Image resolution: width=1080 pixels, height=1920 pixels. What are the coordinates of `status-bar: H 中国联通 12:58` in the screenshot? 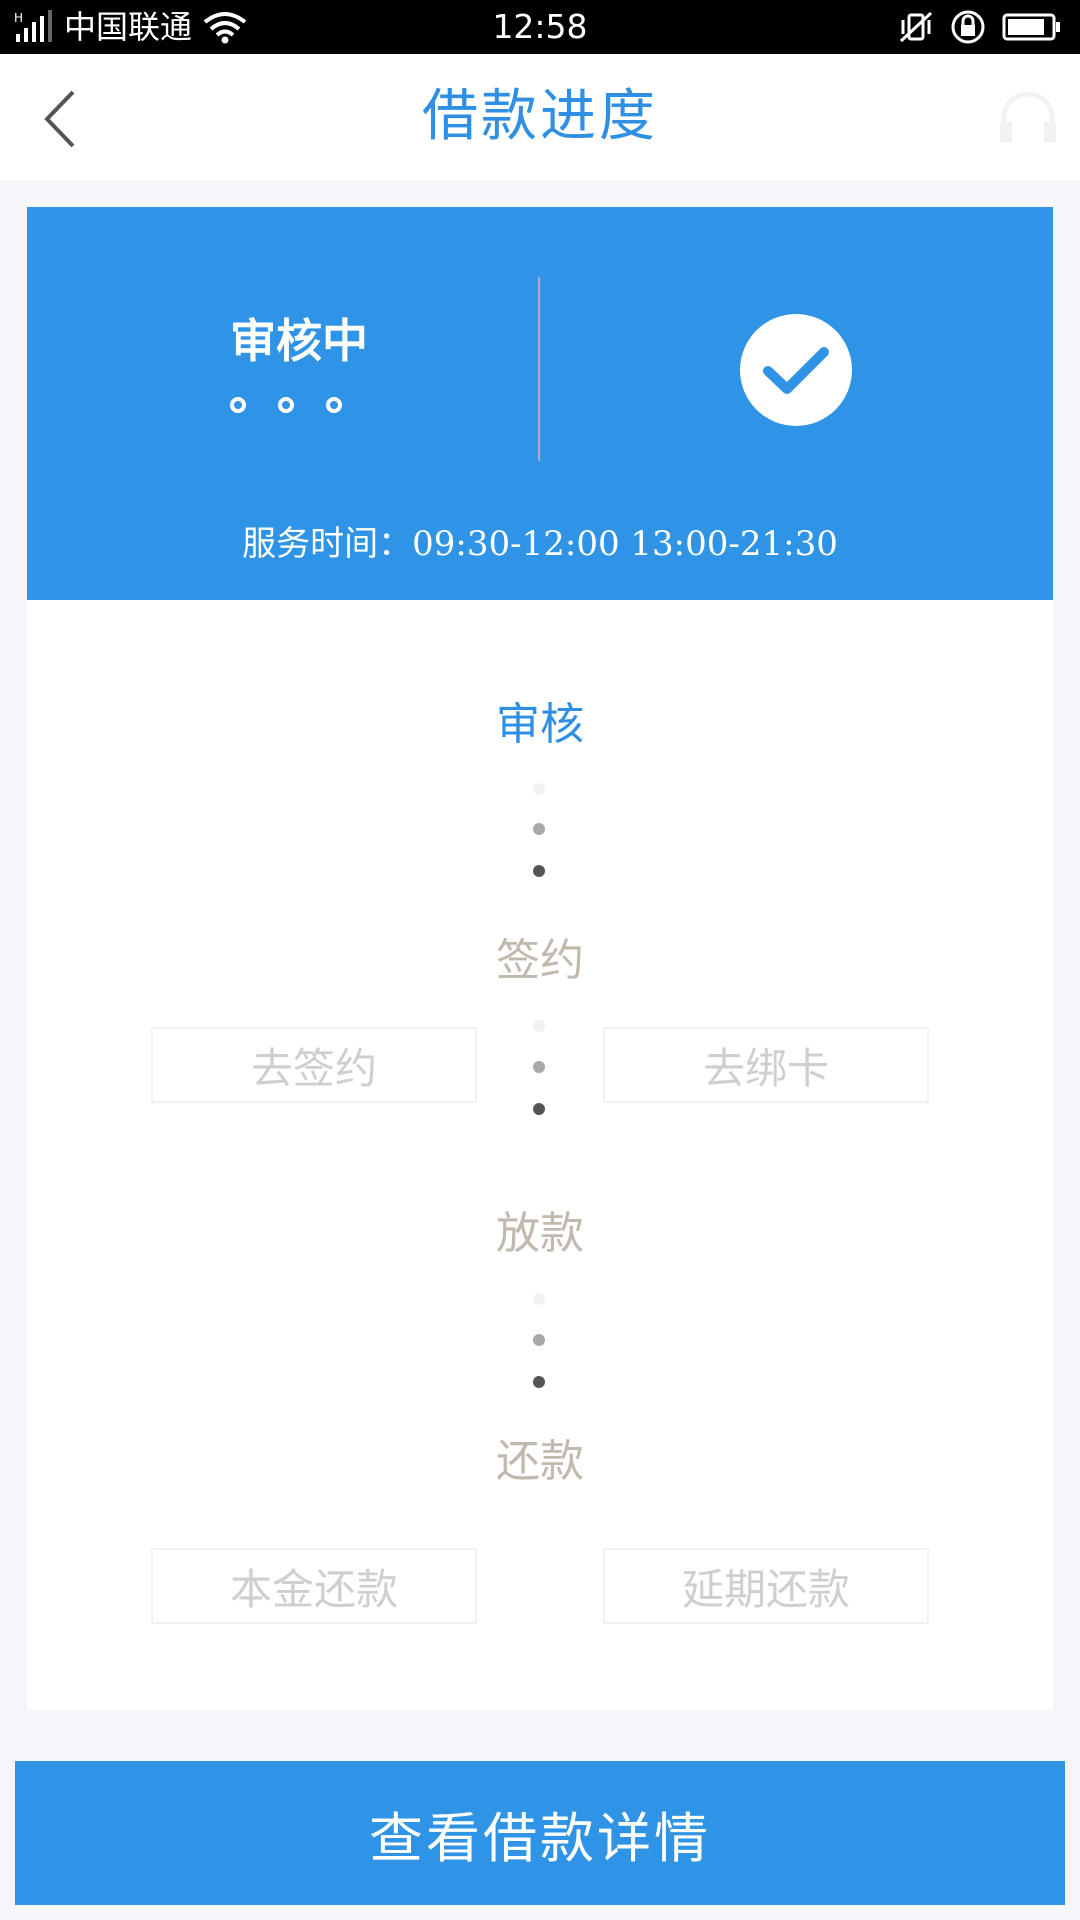 It's located at (540, 27).